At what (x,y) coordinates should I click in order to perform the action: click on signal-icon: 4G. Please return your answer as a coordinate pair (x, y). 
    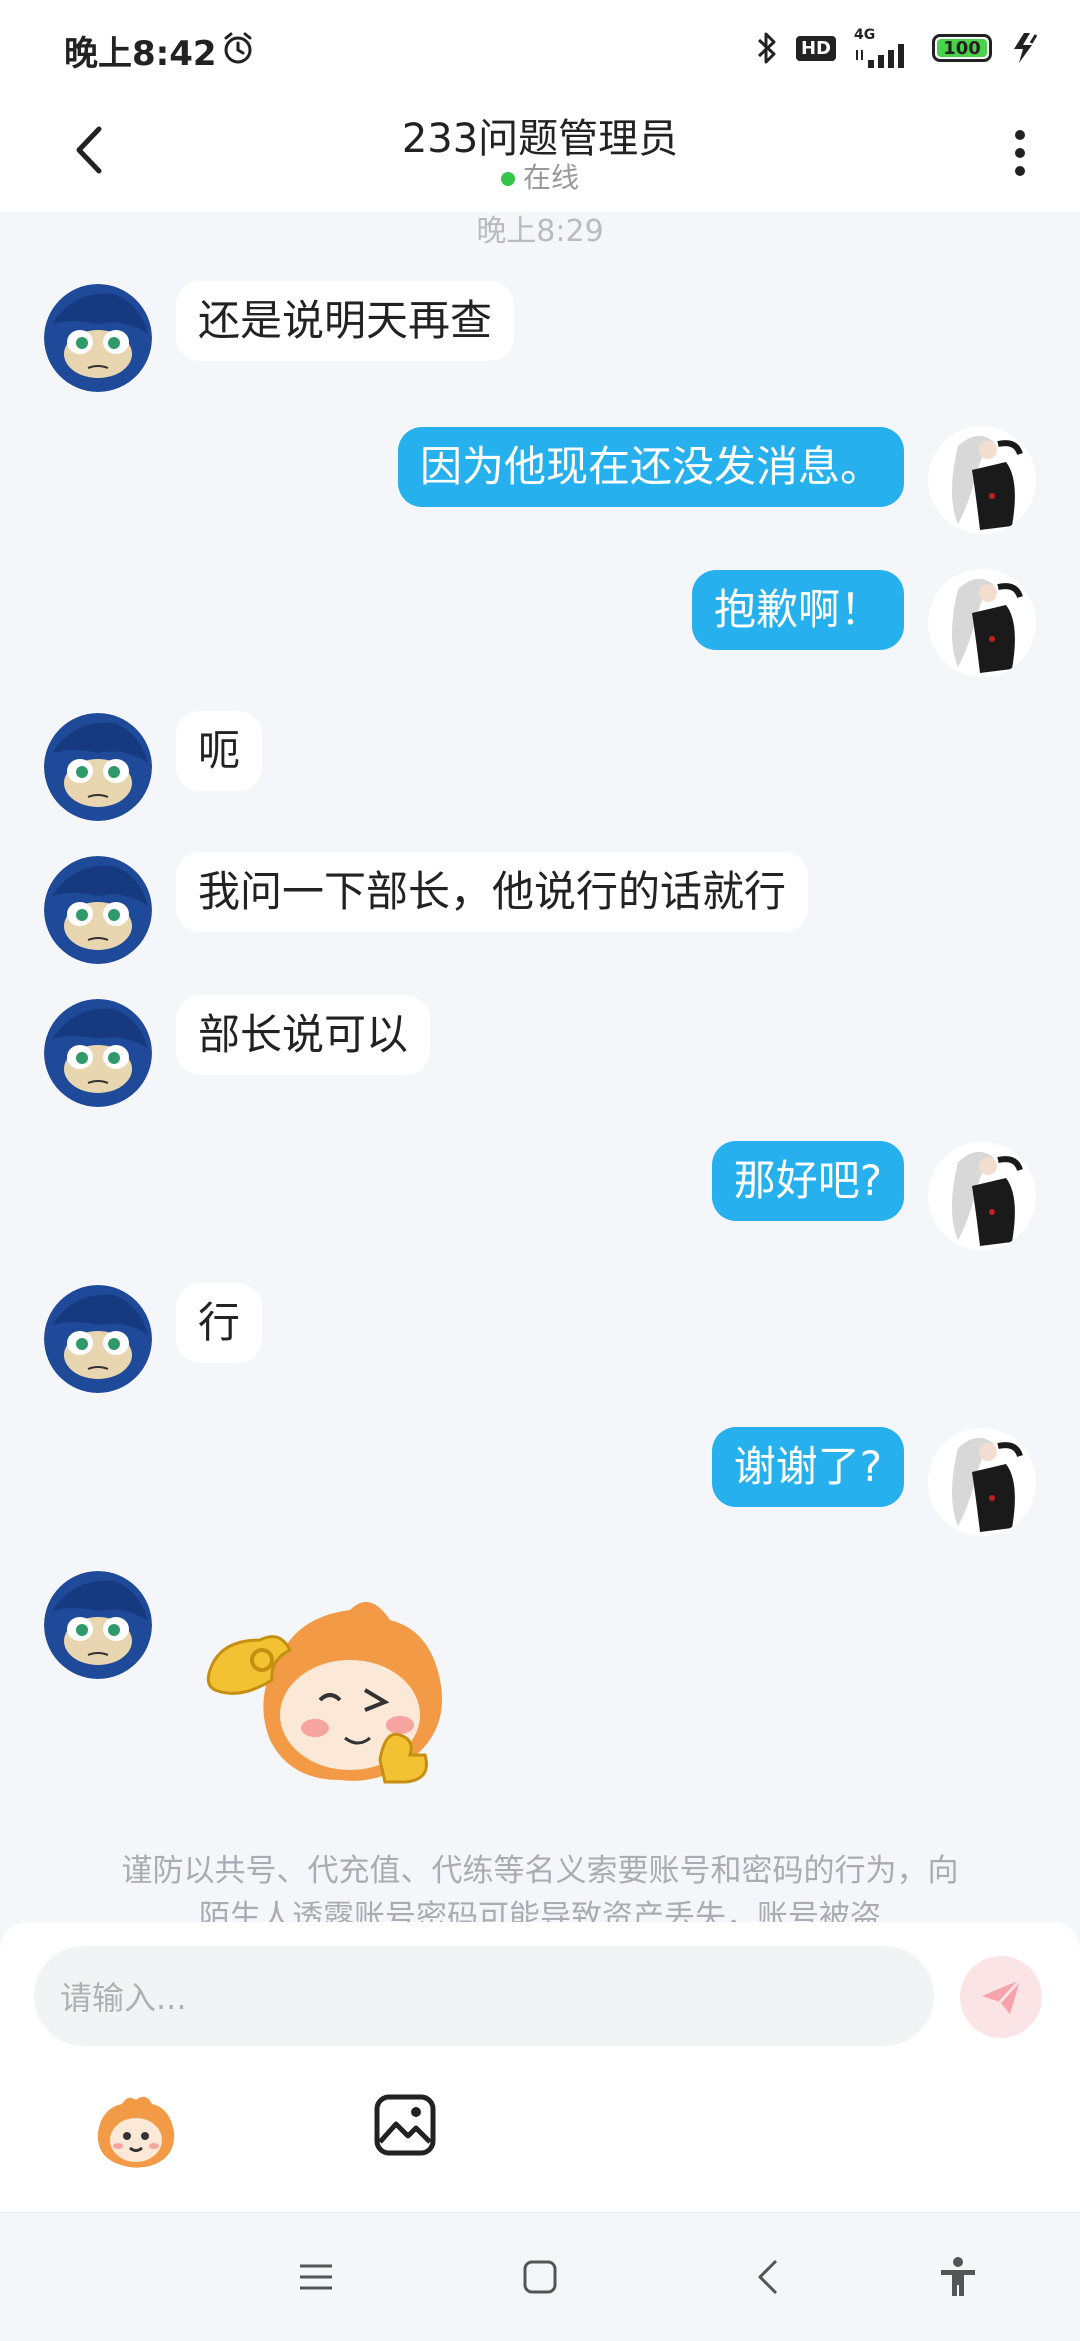
    Looking at the image, I should click on (884, 48).